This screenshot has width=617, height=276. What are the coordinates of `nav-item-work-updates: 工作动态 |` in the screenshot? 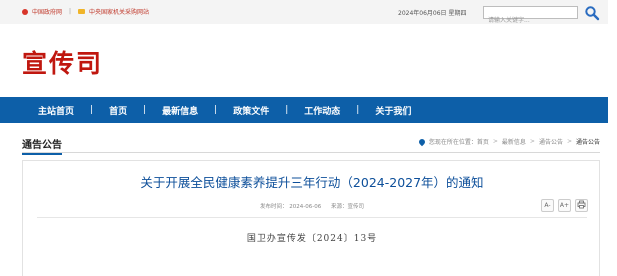 It's located at (339, 110).